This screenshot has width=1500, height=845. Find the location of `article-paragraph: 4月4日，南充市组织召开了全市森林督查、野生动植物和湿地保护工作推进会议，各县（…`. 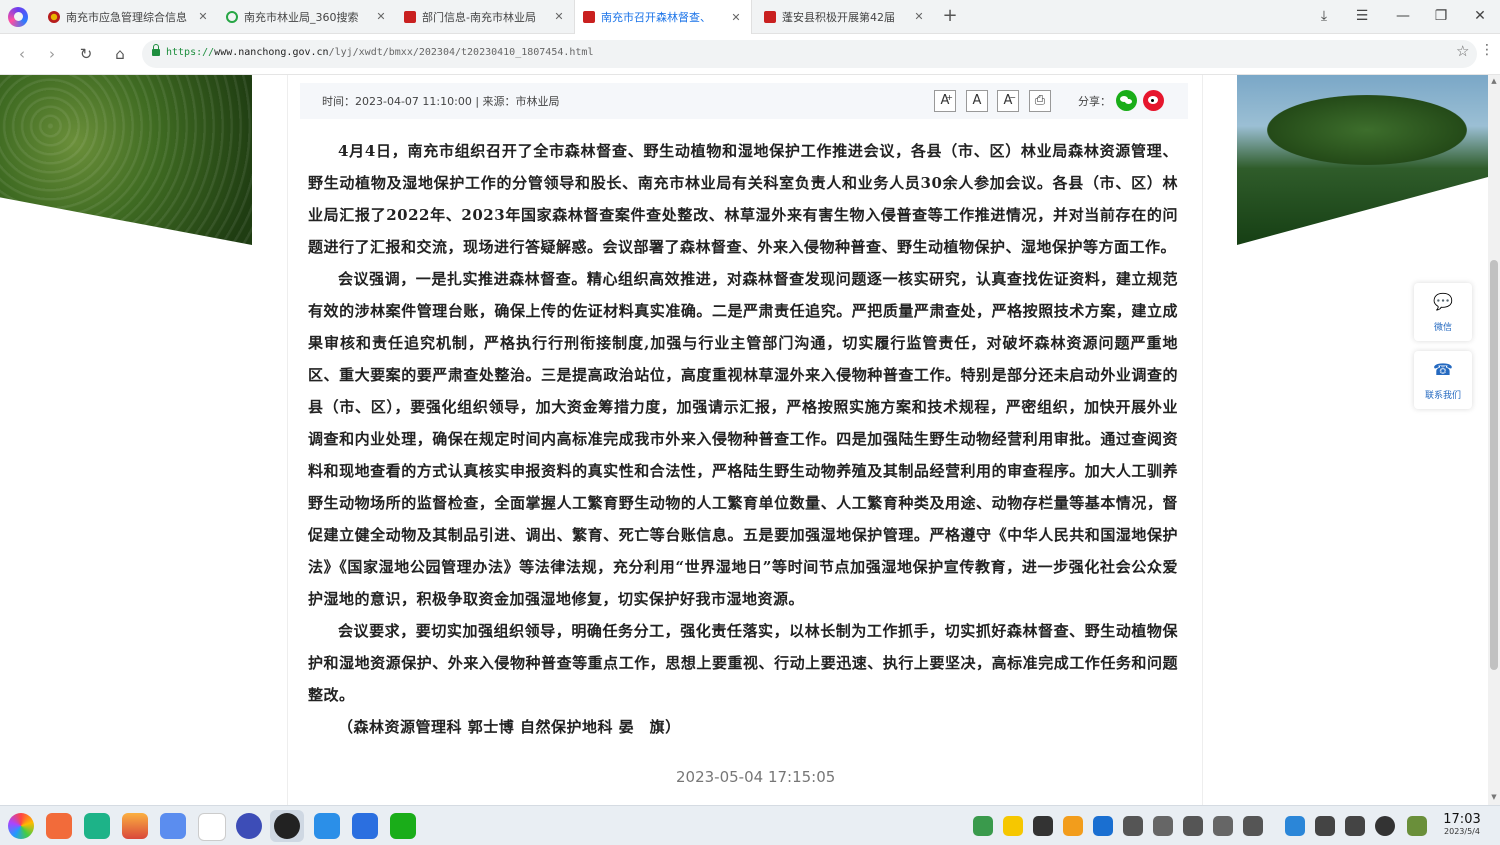

article-paragraph: 4月4日，南充市组织召开了全市森林督查、野生动植物和湿地保护工作推进会议，各县（… is located at coordinates (743, 199).